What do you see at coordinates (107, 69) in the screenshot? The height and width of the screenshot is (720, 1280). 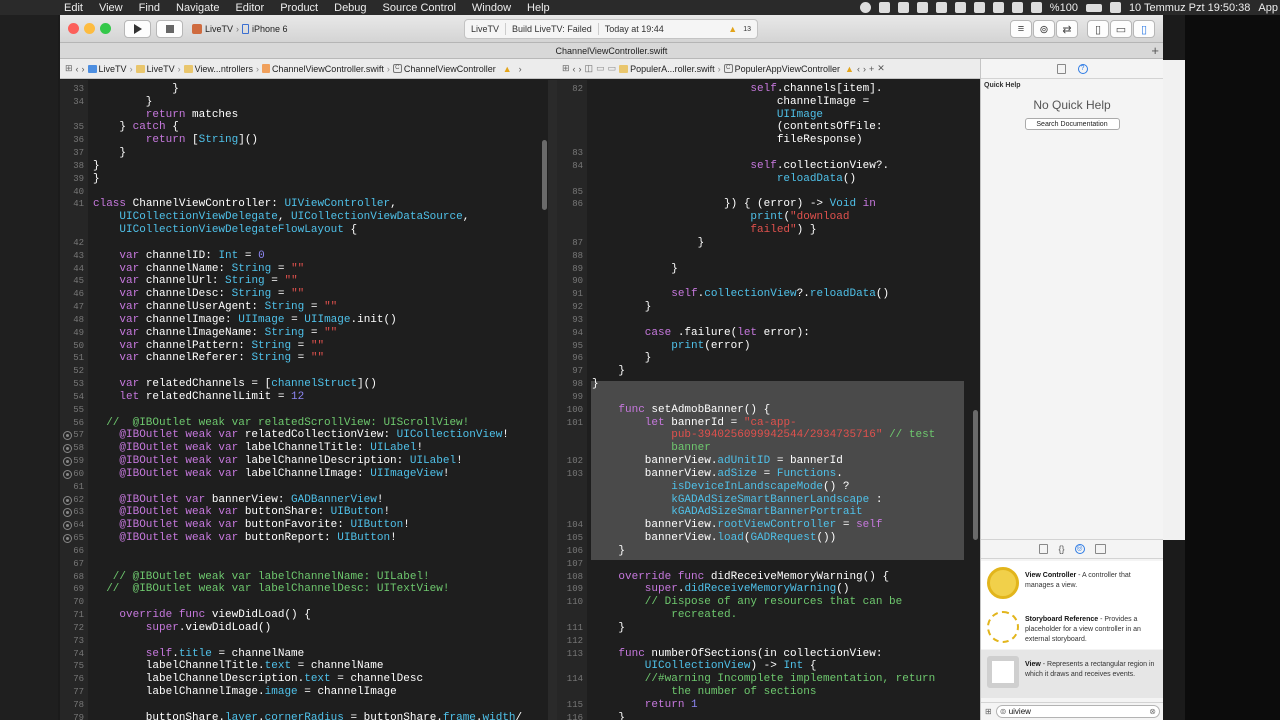 I see `crumb-project: LiveTV` at bounding box center [107, 69].